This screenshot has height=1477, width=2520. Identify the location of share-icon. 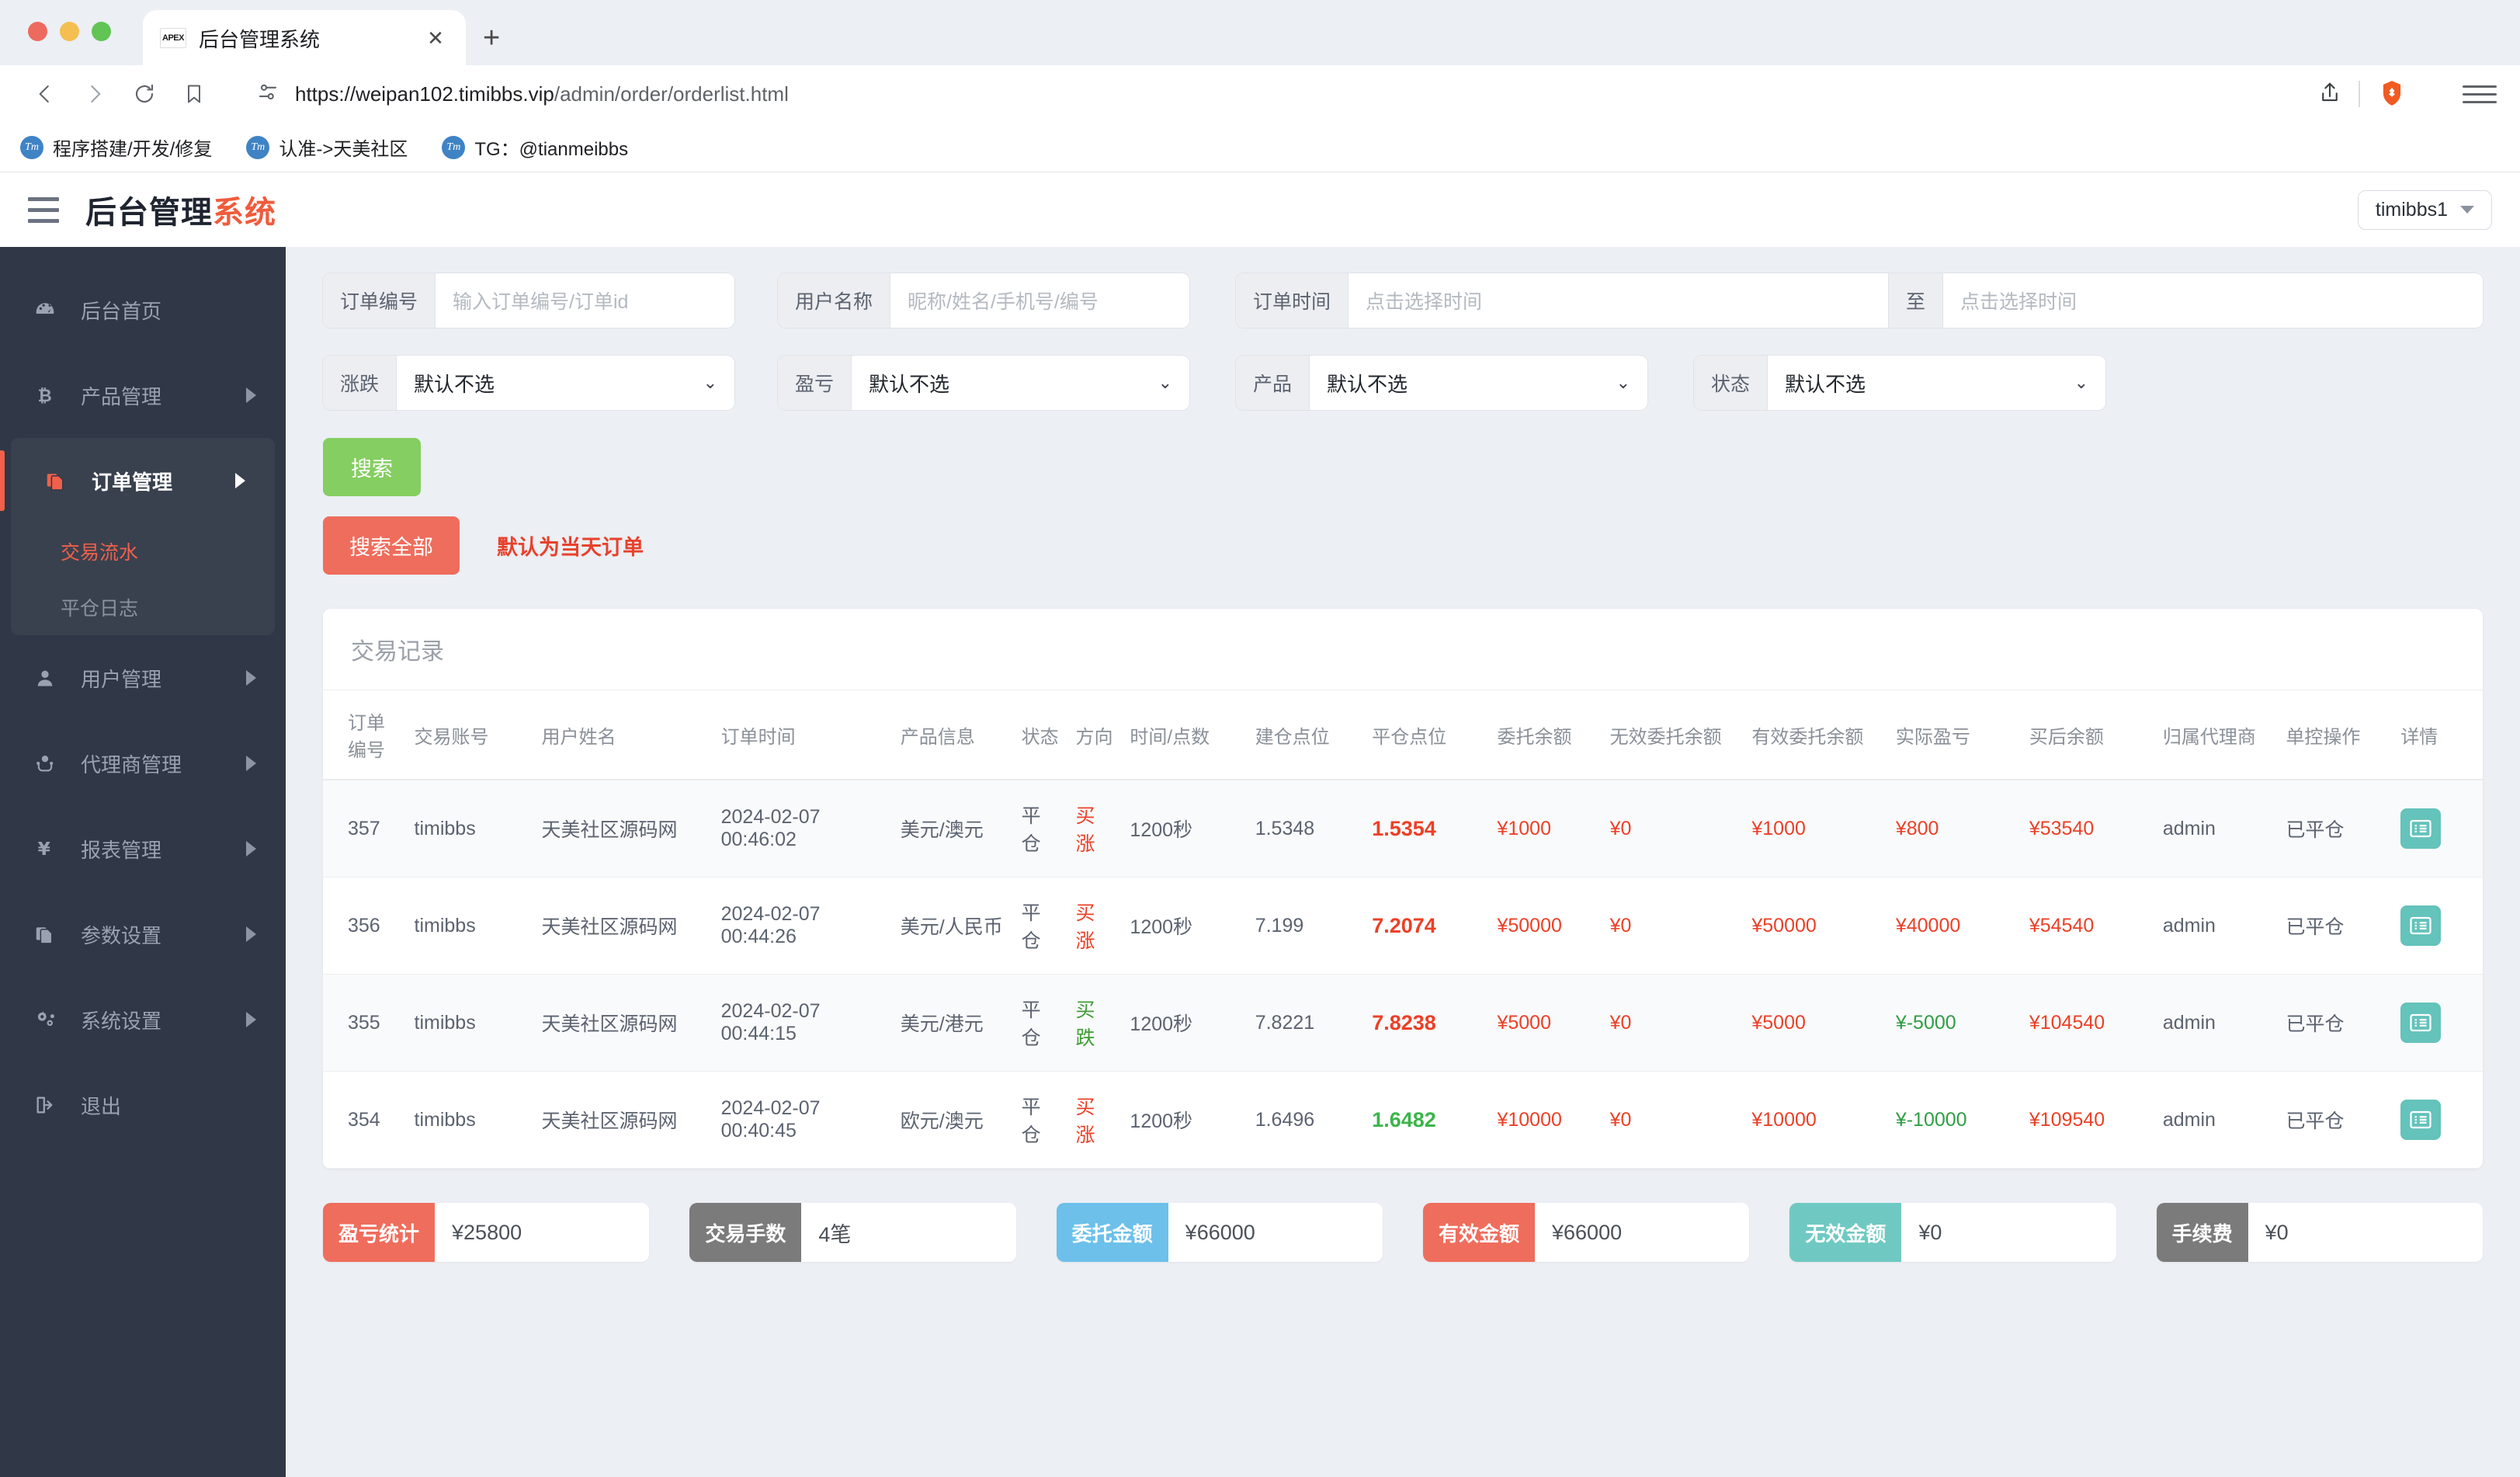
(2329, 94).